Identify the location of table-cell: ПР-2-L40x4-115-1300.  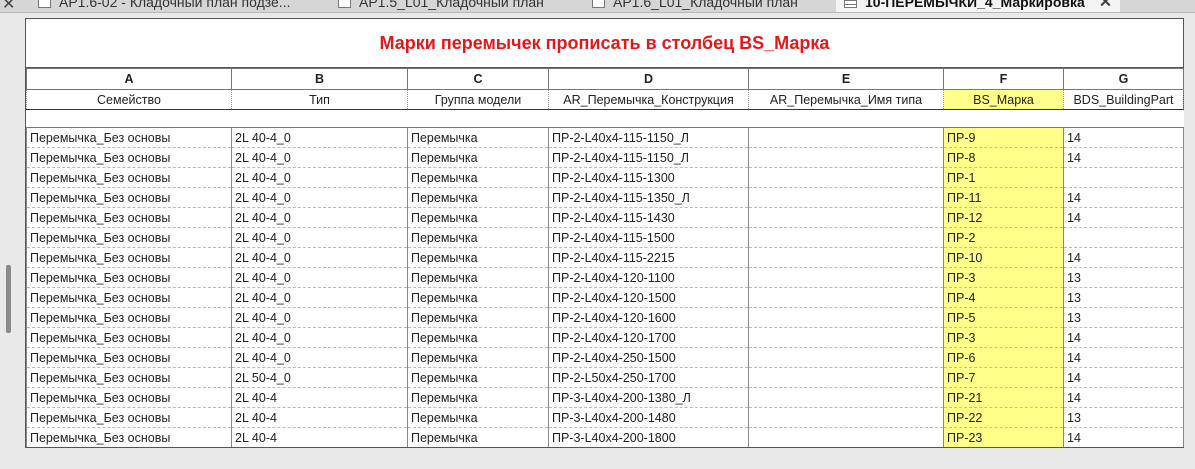
(648, 177).